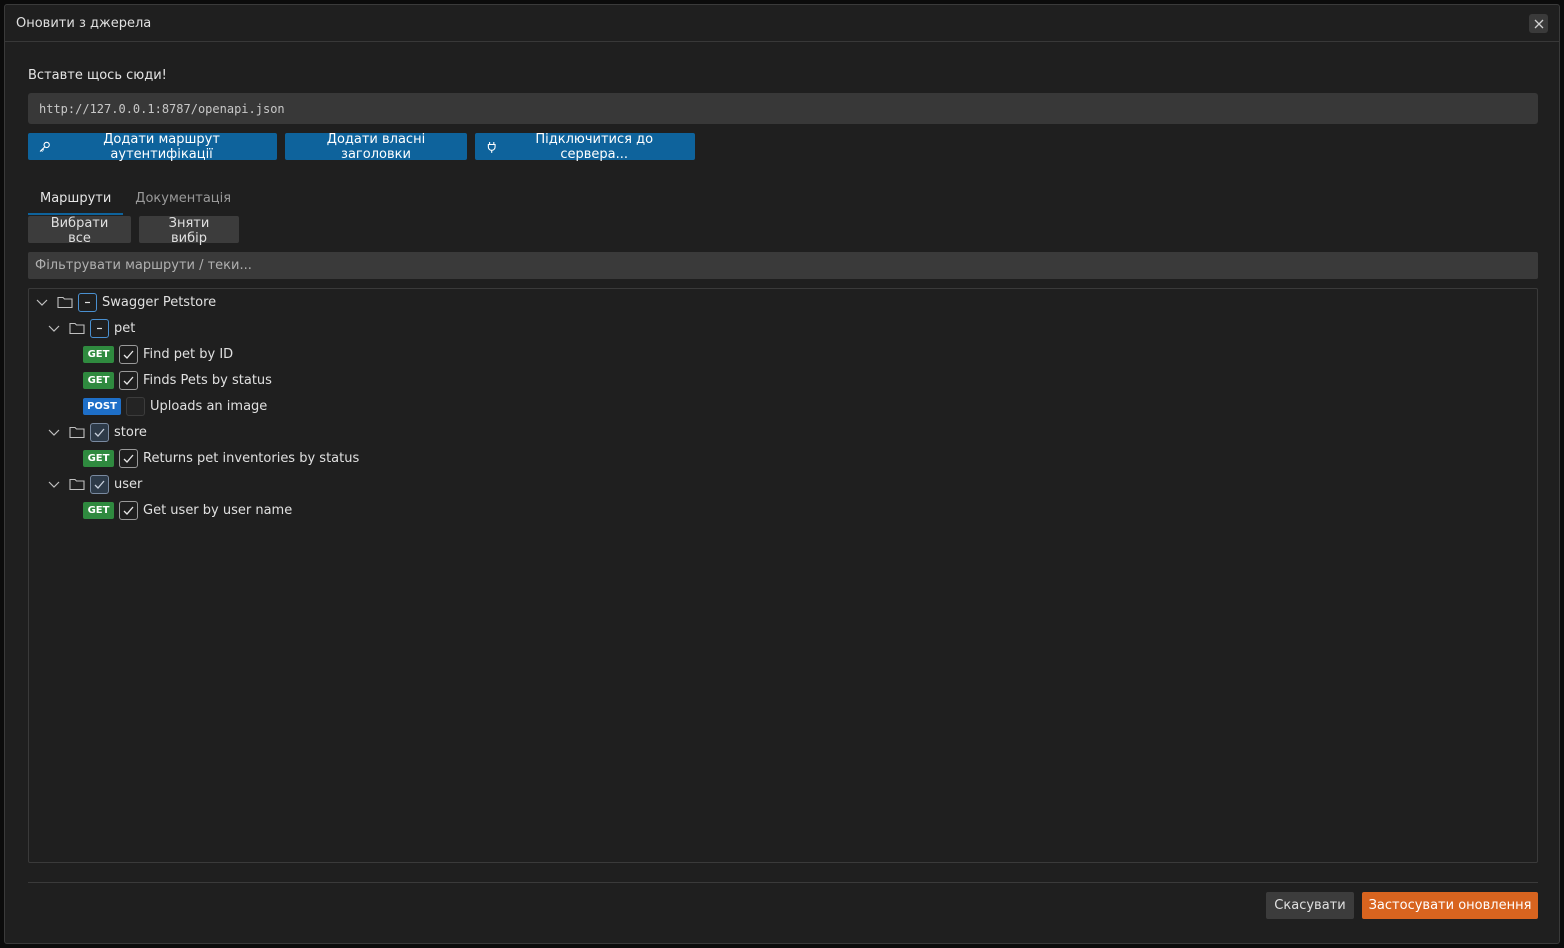 The height and width of the screenshot is (948, 1564). I want to click on folder-row-pet: pet, so click(91, 328).